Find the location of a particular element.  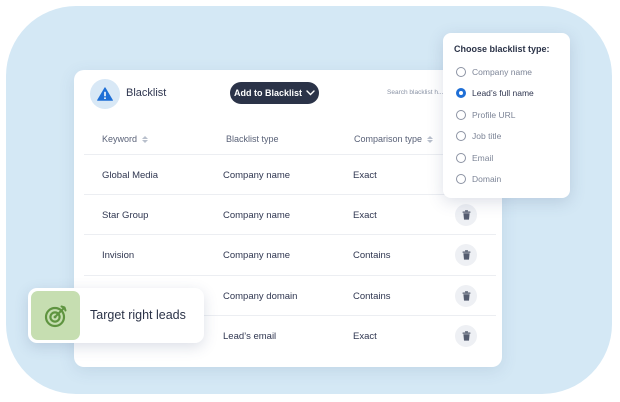

keyword-cell: Invision is located at coordinates (118, 255).